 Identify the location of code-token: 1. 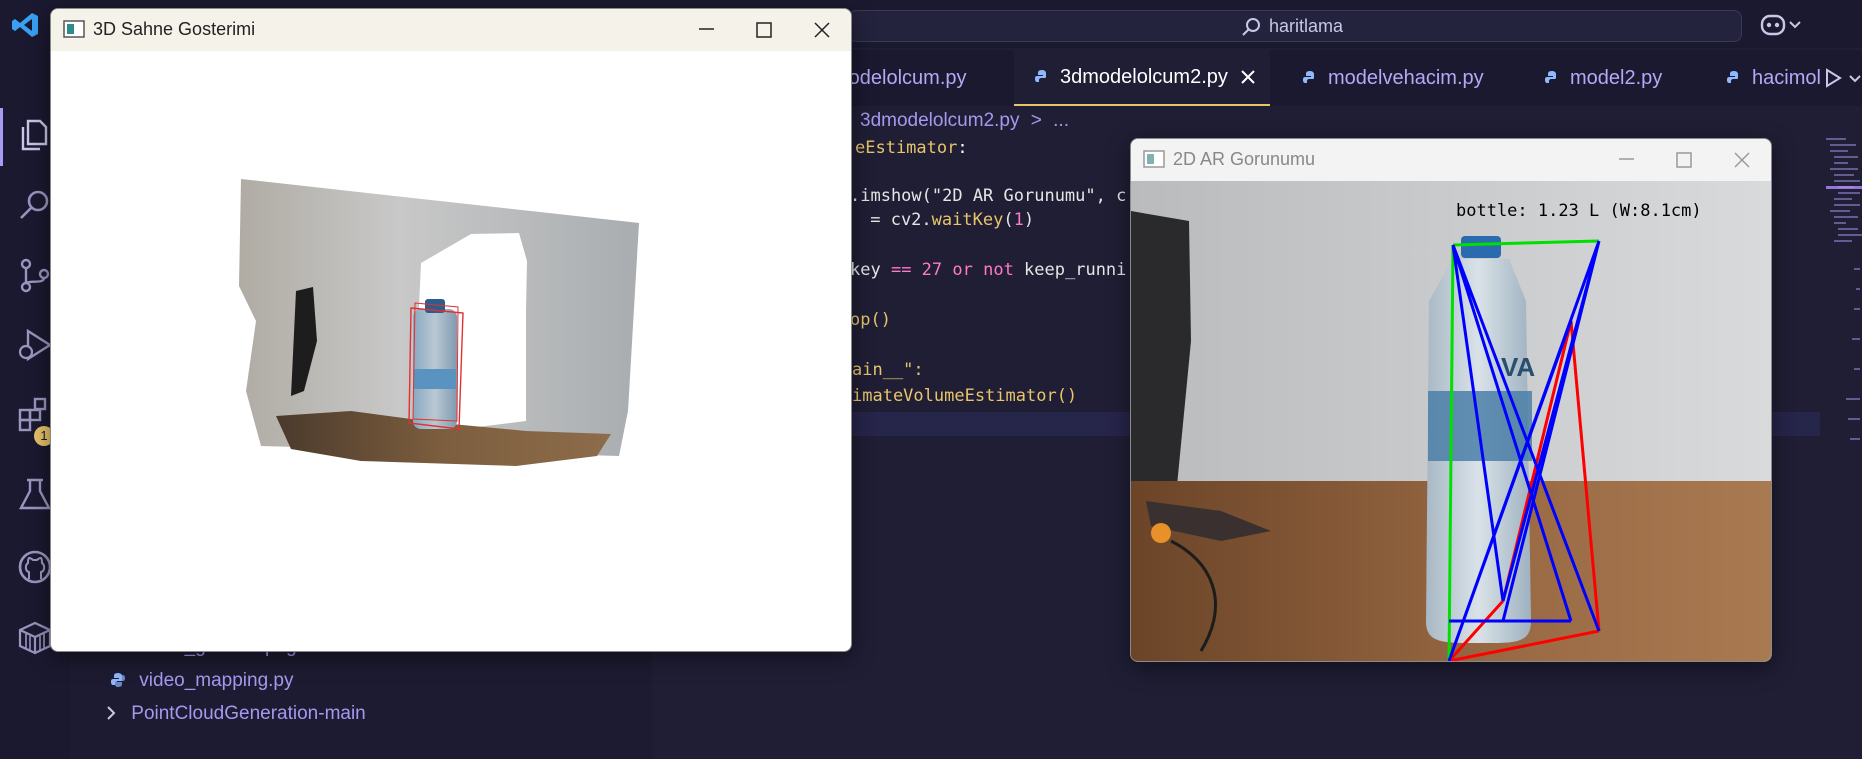
(1018, 220).